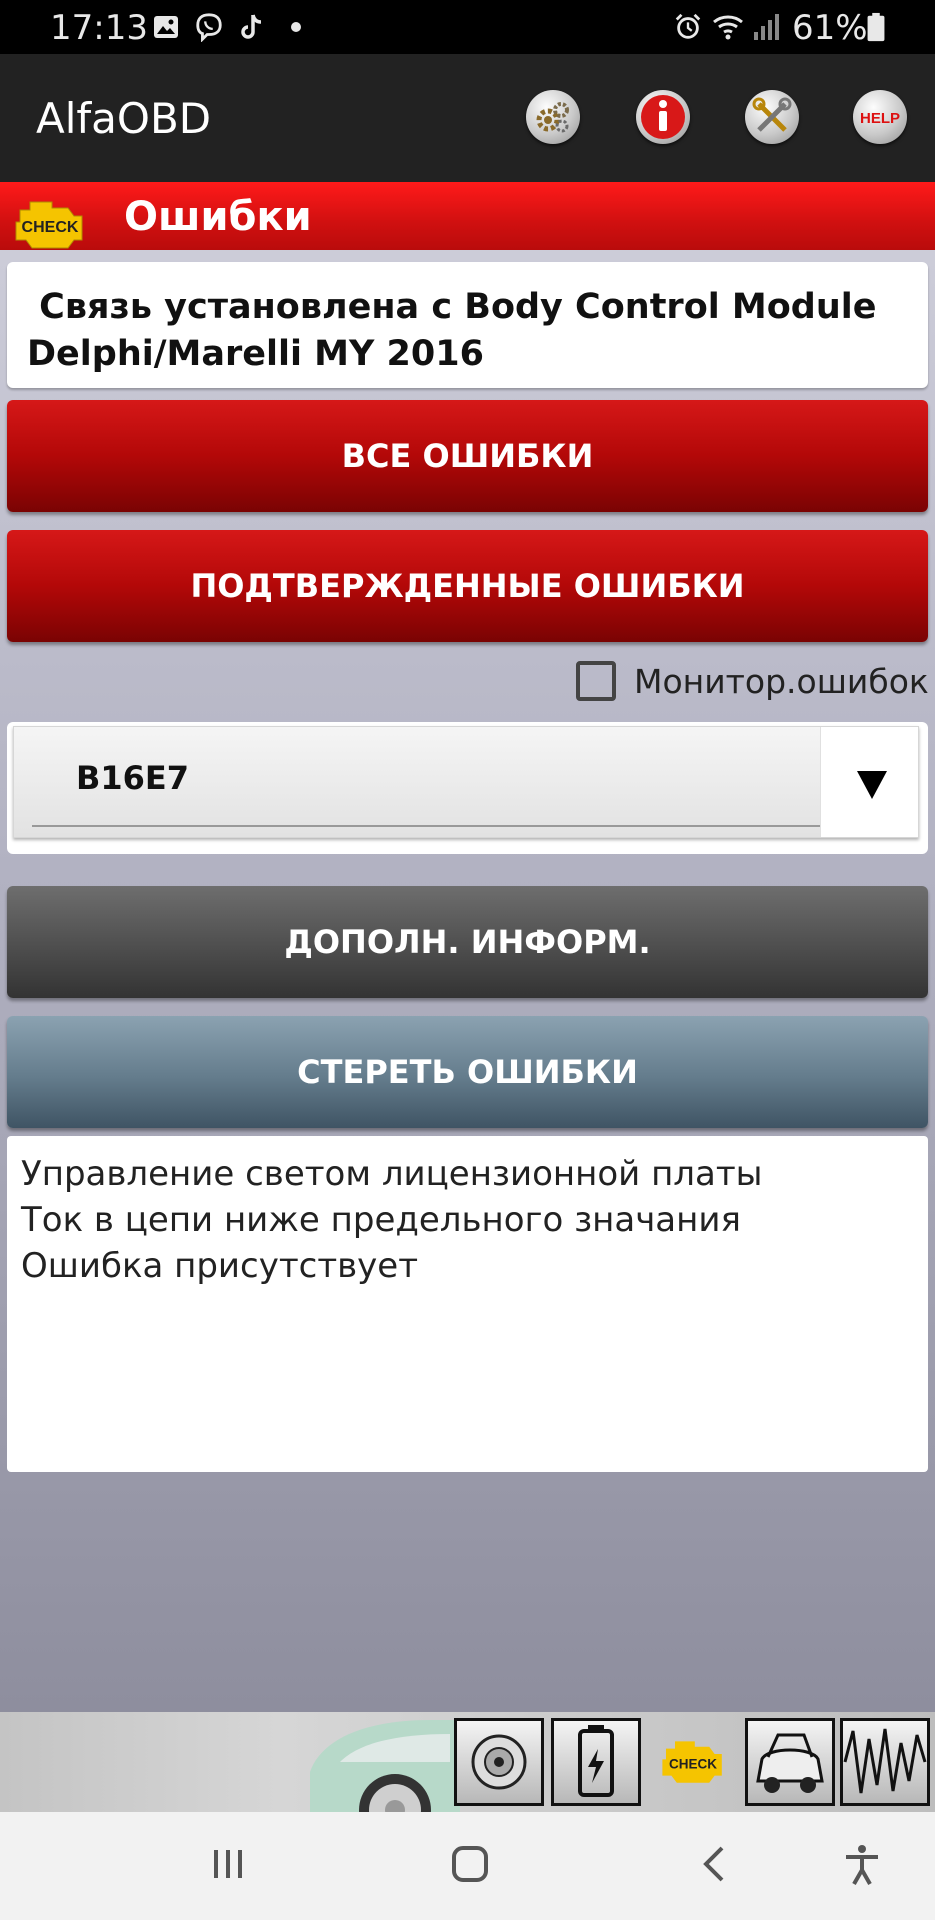 The width and height of the screenshot is (935, 1920). What do you see at coordinates (772, 117) in the screenshot?
I see `tools-icon` at bounding box center [772, 117].